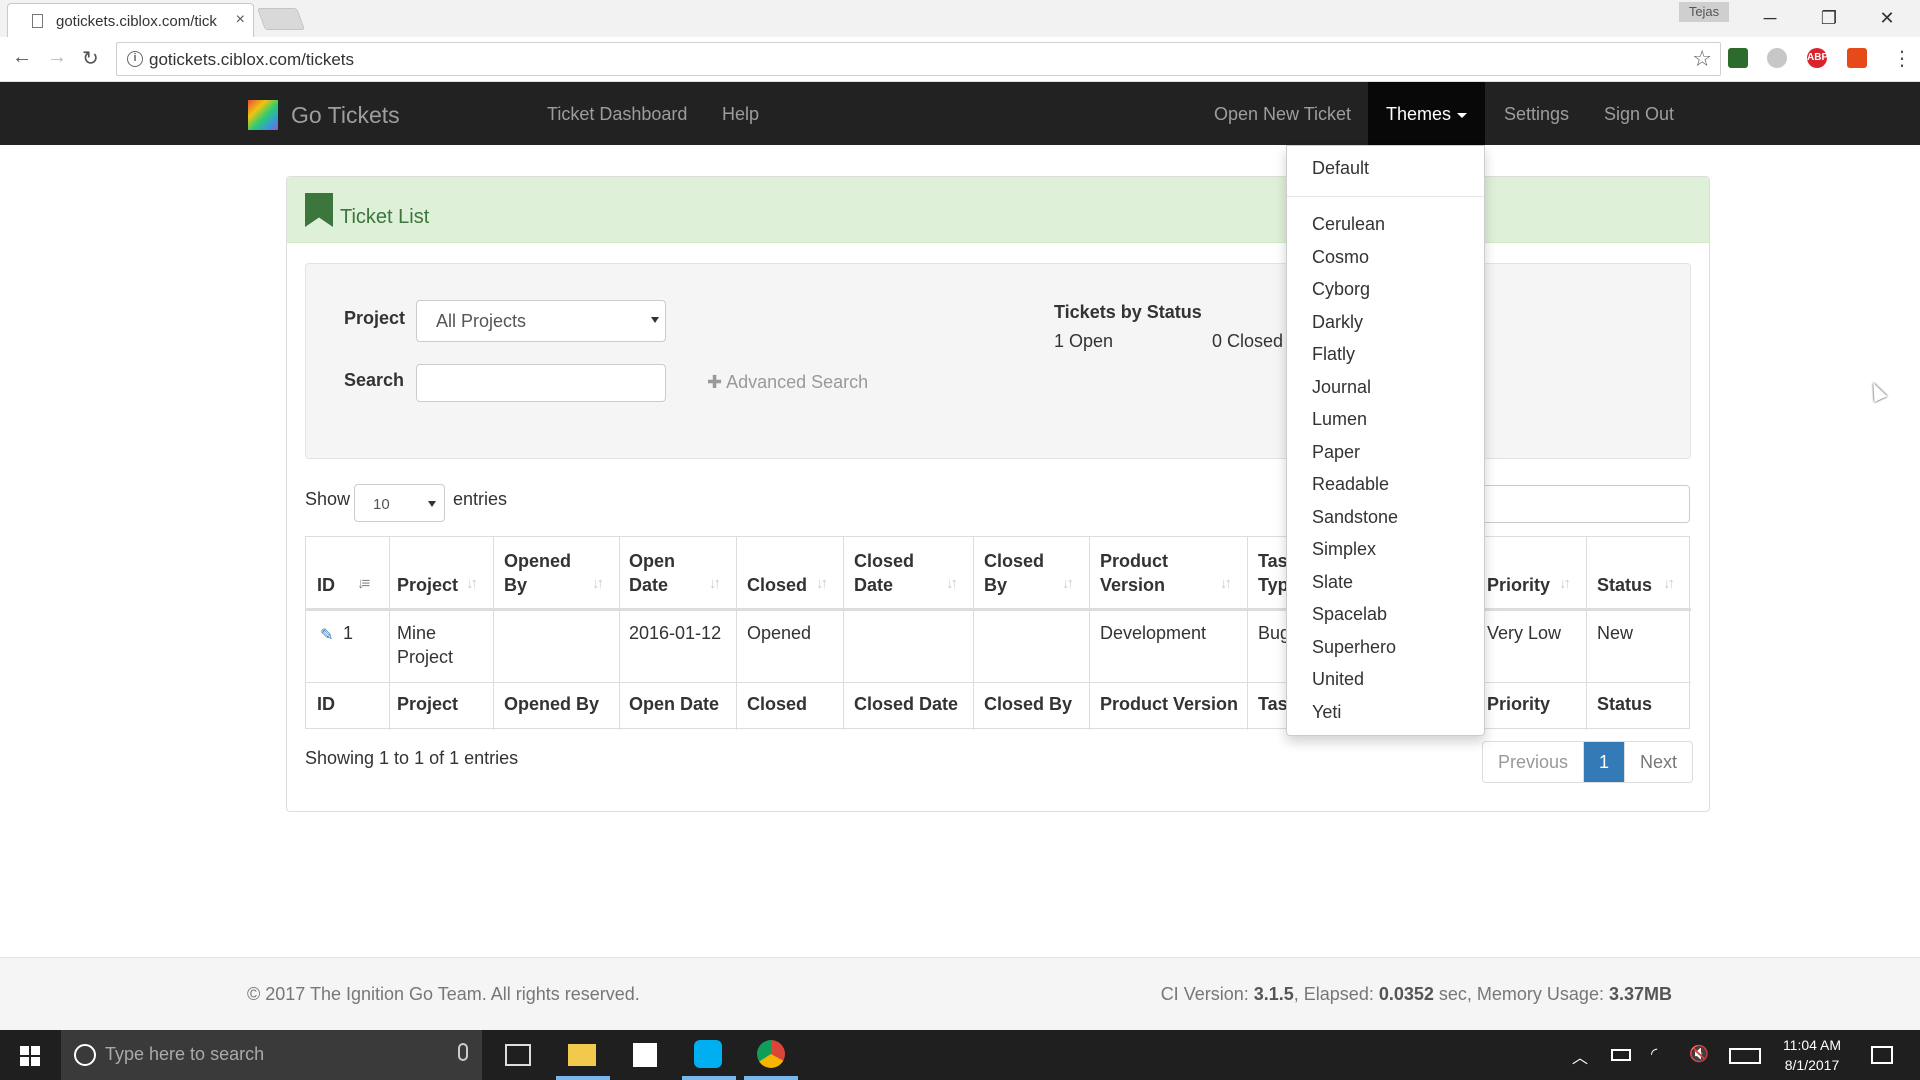 The height and width of the screenshot is (1080, 1920). I want to click on edit-pencil-icon: ✎, so click(326, 635).